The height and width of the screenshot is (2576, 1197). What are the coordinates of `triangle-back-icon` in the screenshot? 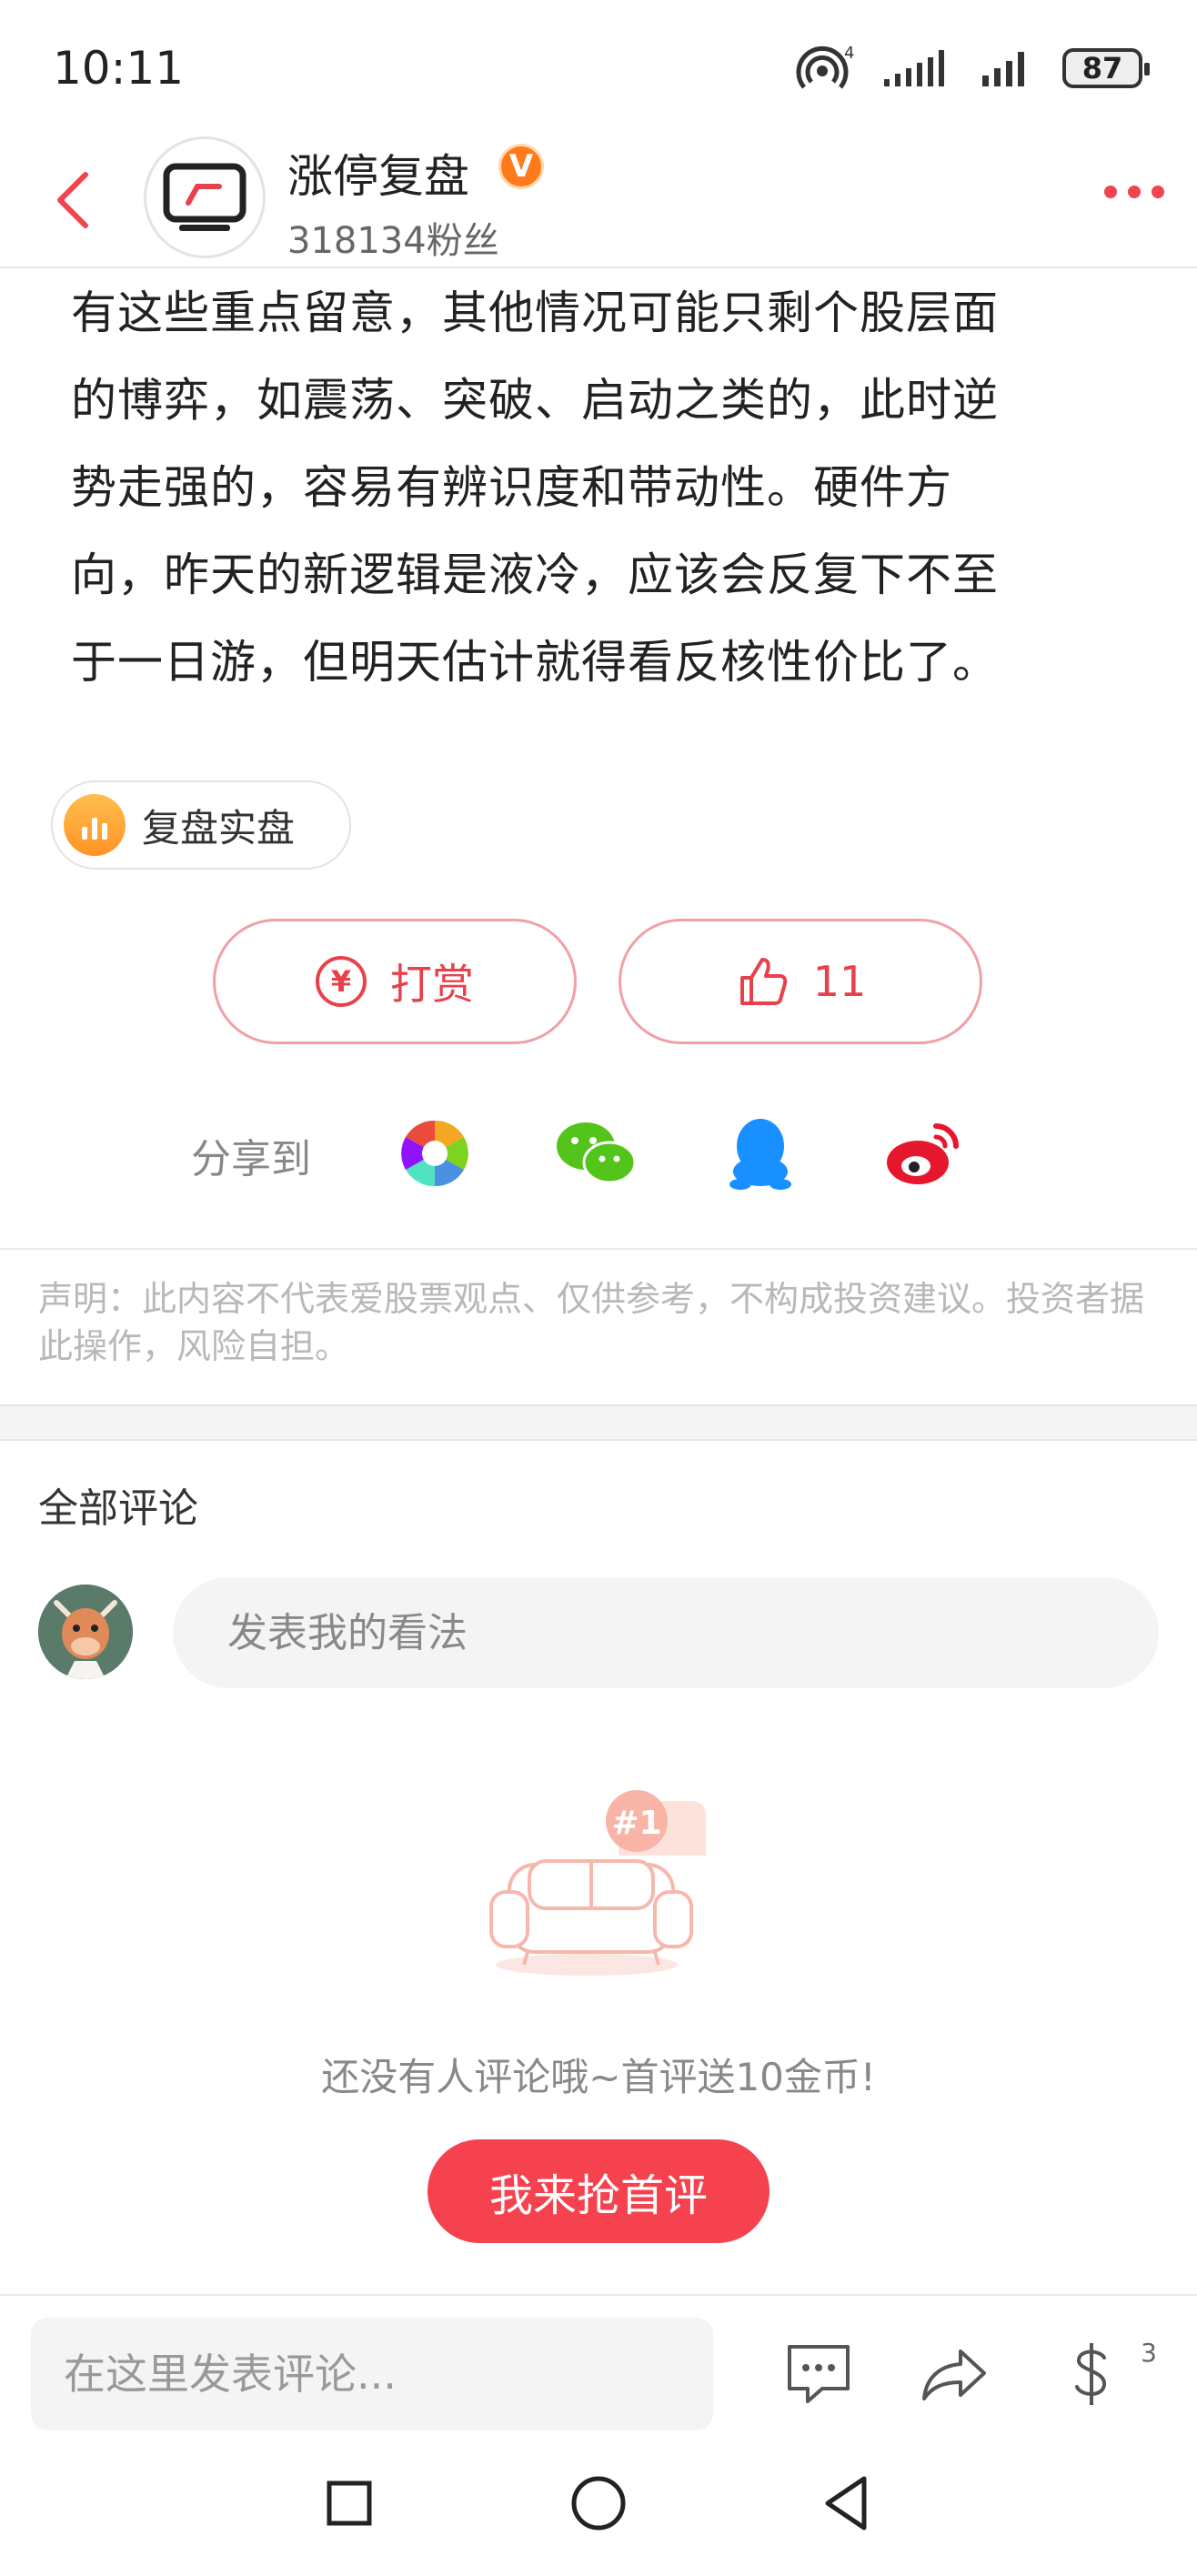 It's located at (846, 2503).